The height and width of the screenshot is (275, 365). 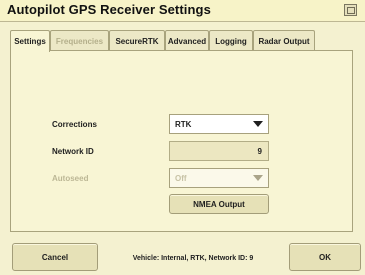 I want to click on tab-settings: Settings, so click(x=30, y=41).